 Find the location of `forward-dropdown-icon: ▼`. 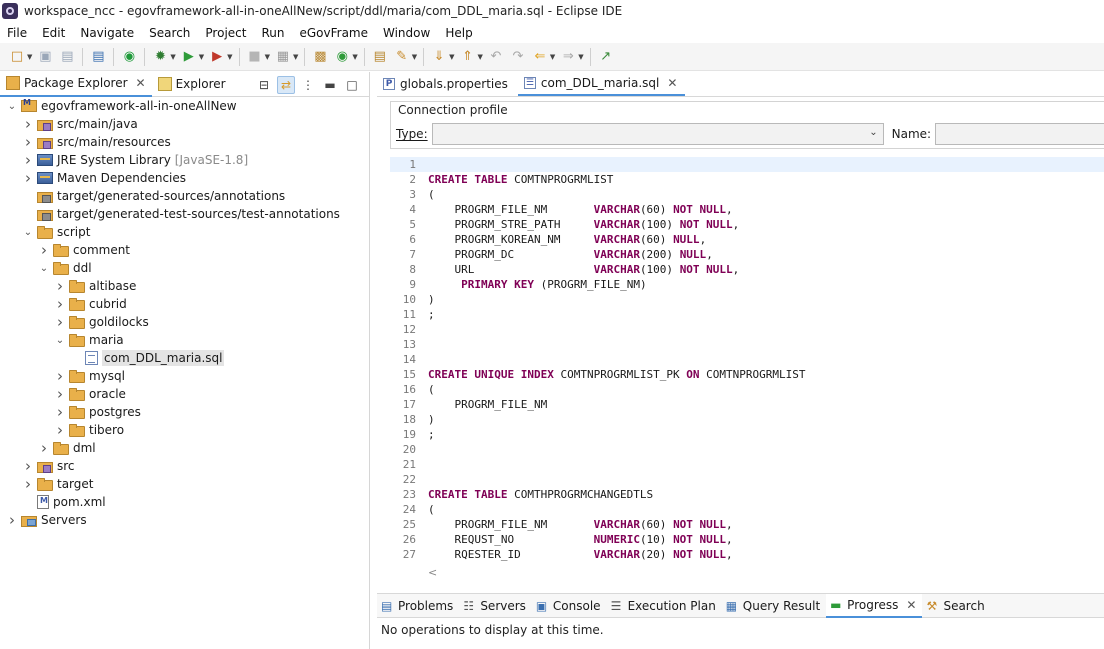

forward-dropdown-icon: ▼ is located at coordinates (580, 57).